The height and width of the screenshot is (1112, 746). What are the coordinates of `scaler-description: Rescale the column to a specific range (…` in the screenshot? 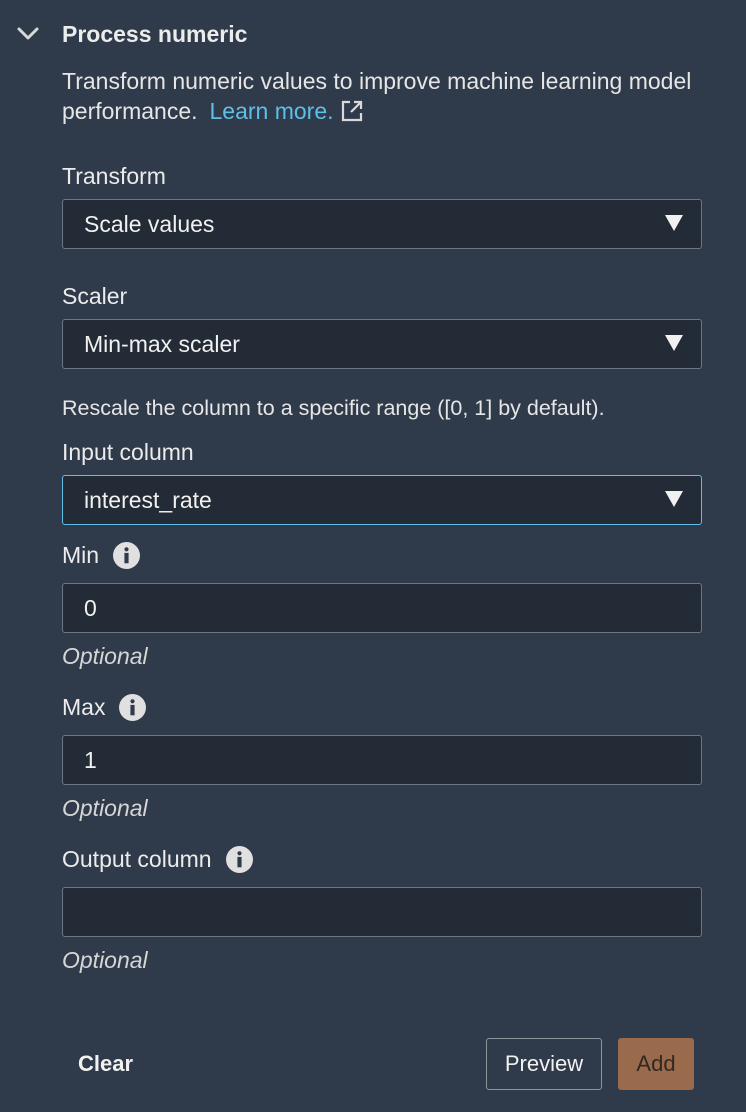 It's located at (333, 408).